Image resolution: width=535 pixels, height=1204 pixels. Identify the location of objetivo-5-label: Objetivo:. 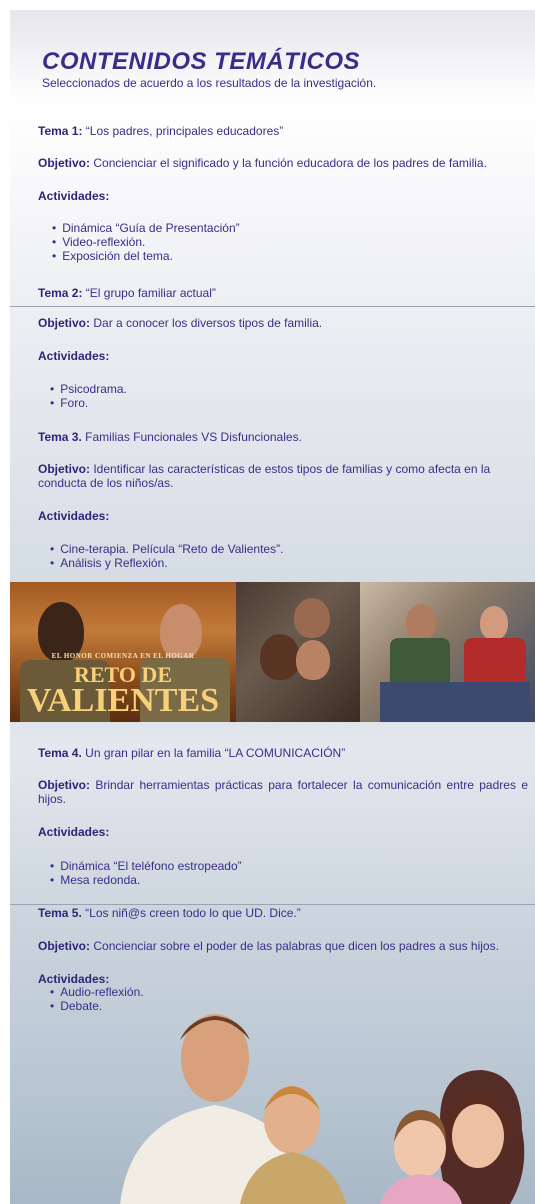
(64, 946).